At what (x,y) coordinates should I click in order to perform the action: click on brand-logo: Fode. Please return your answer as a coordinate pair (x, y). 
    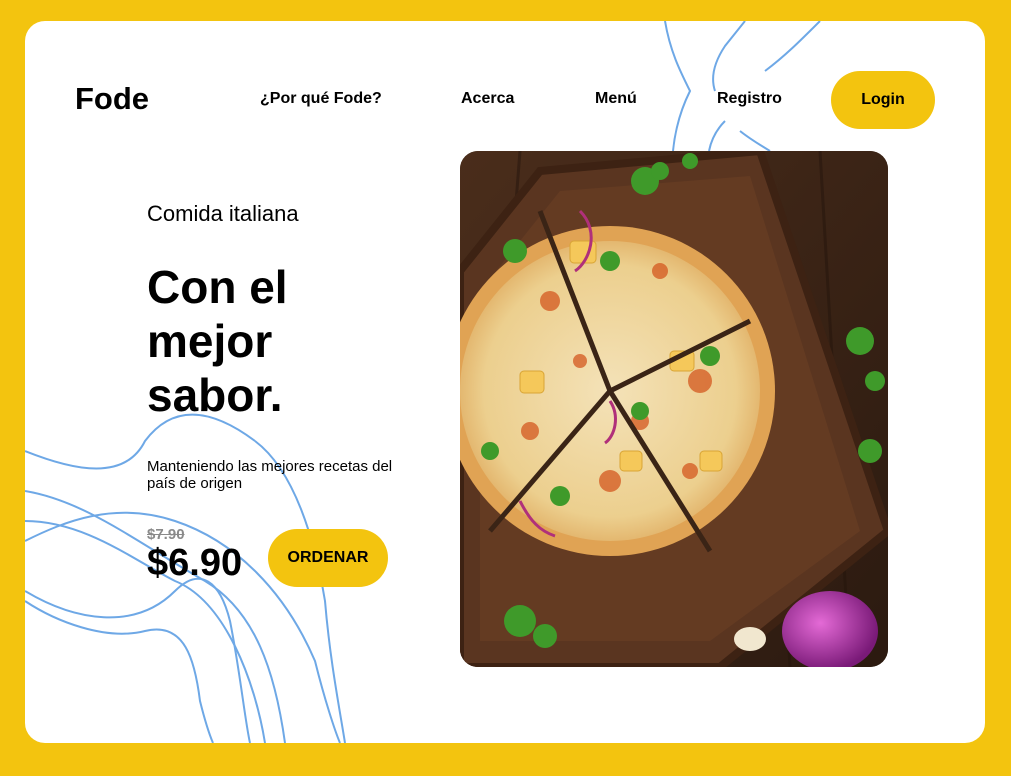
    Looking at the image, I should click on (112, 99).